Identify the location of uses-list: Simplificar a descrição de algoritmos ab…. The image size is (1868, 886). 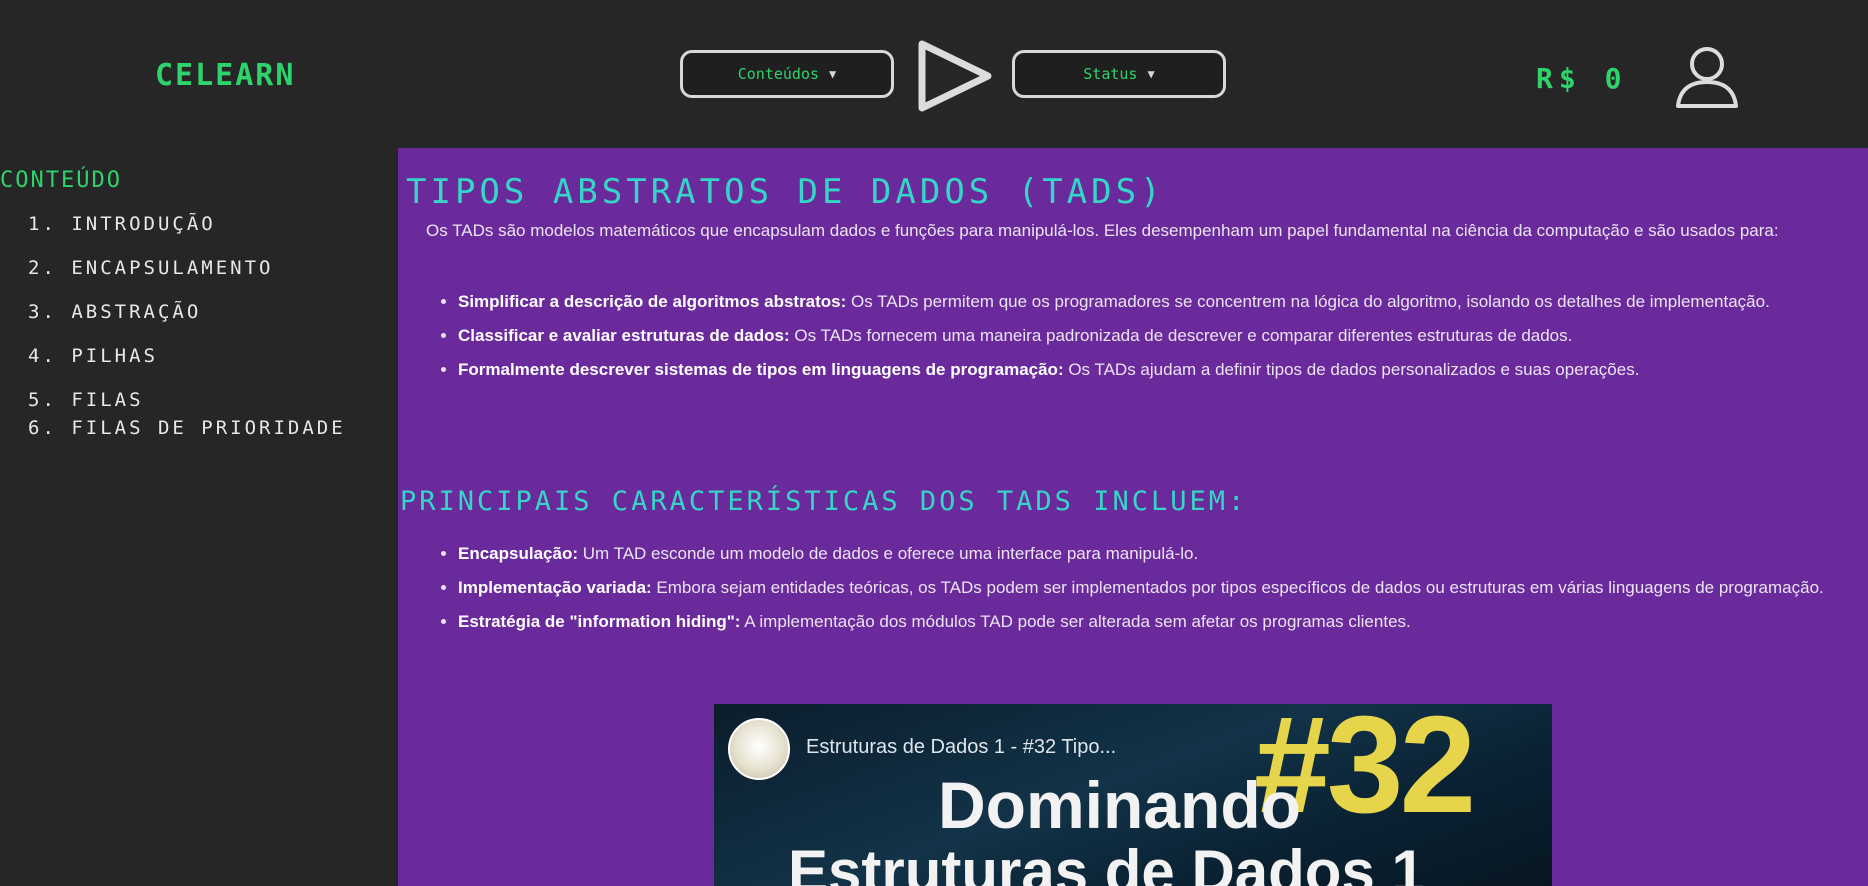
(1146, 339).